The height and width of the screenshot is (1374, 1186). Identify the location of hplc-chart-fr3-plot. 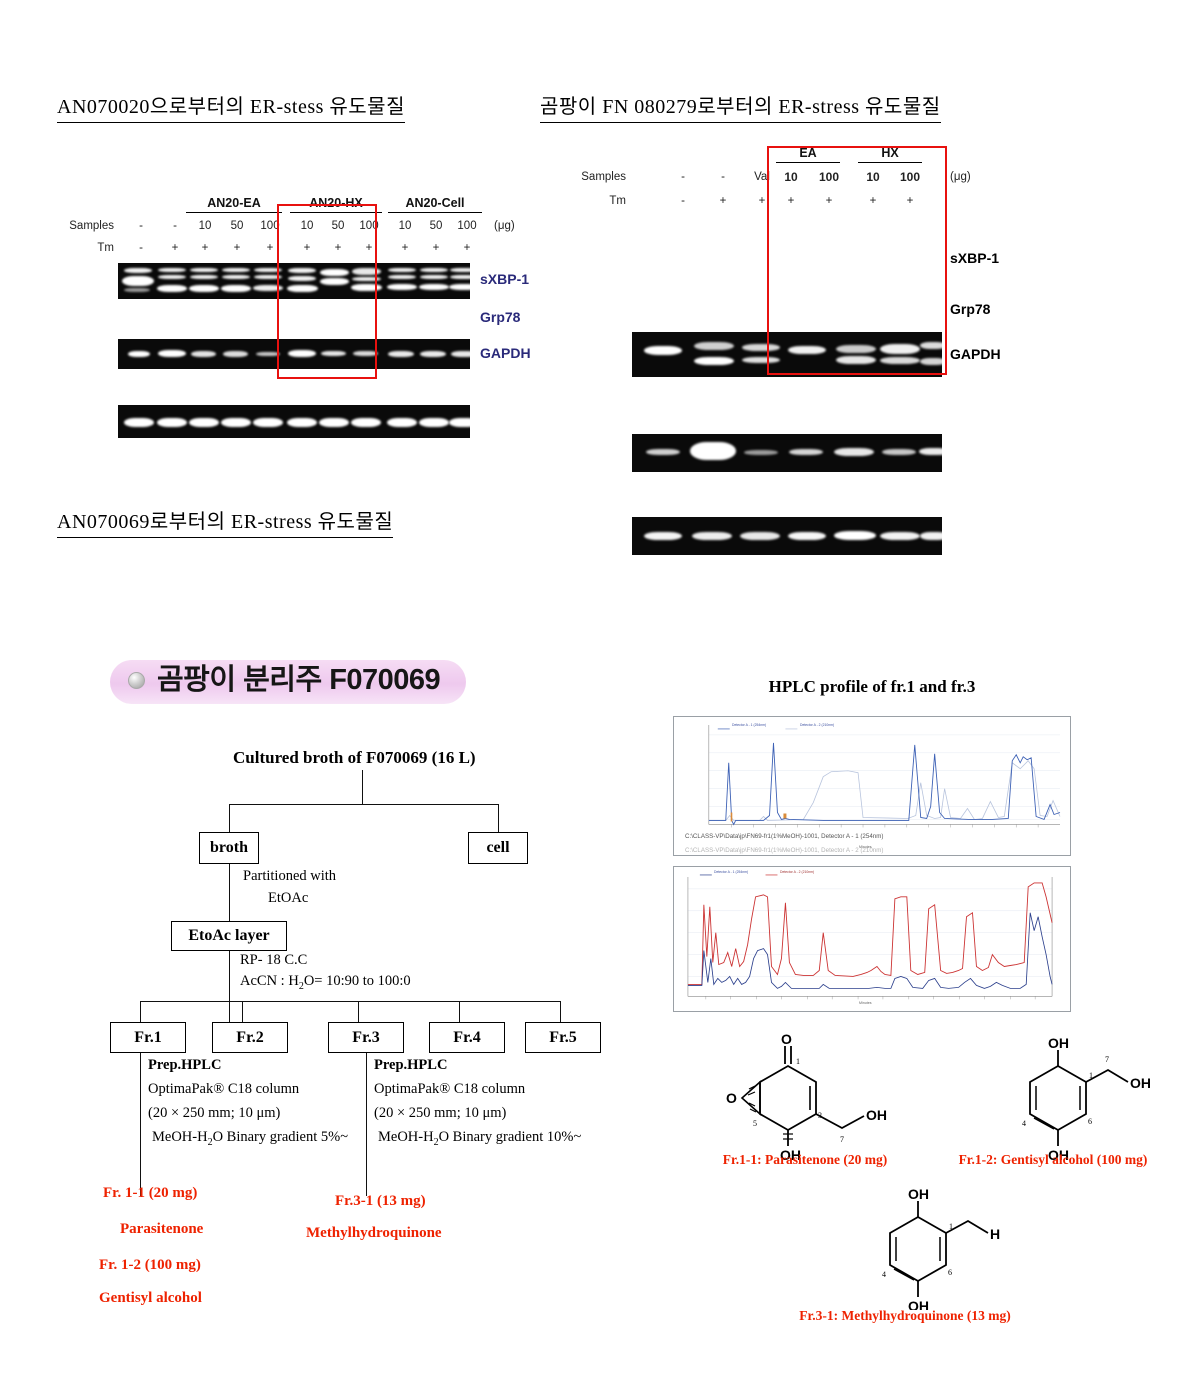
(872, 939).